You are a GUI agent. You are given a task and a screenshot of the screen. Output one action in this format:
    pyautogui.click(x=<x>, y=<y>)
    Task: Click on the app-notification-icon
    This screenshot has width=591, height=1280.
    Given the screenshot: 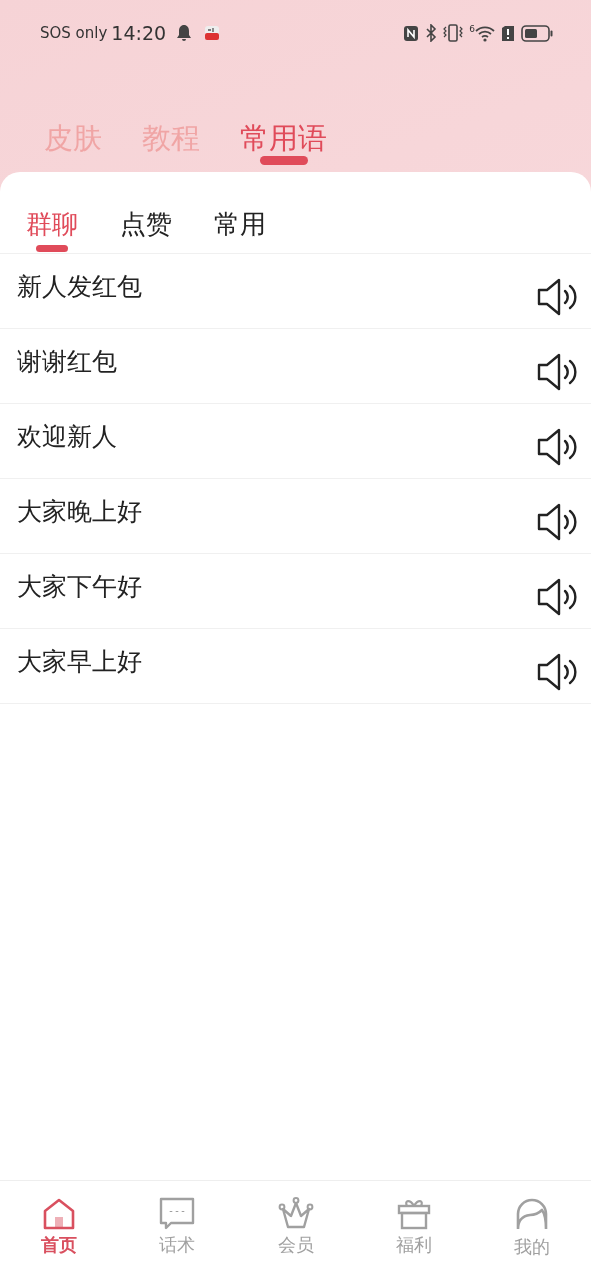 What is the action you would take?
    pyautogui.click(x=212, y=33)
    